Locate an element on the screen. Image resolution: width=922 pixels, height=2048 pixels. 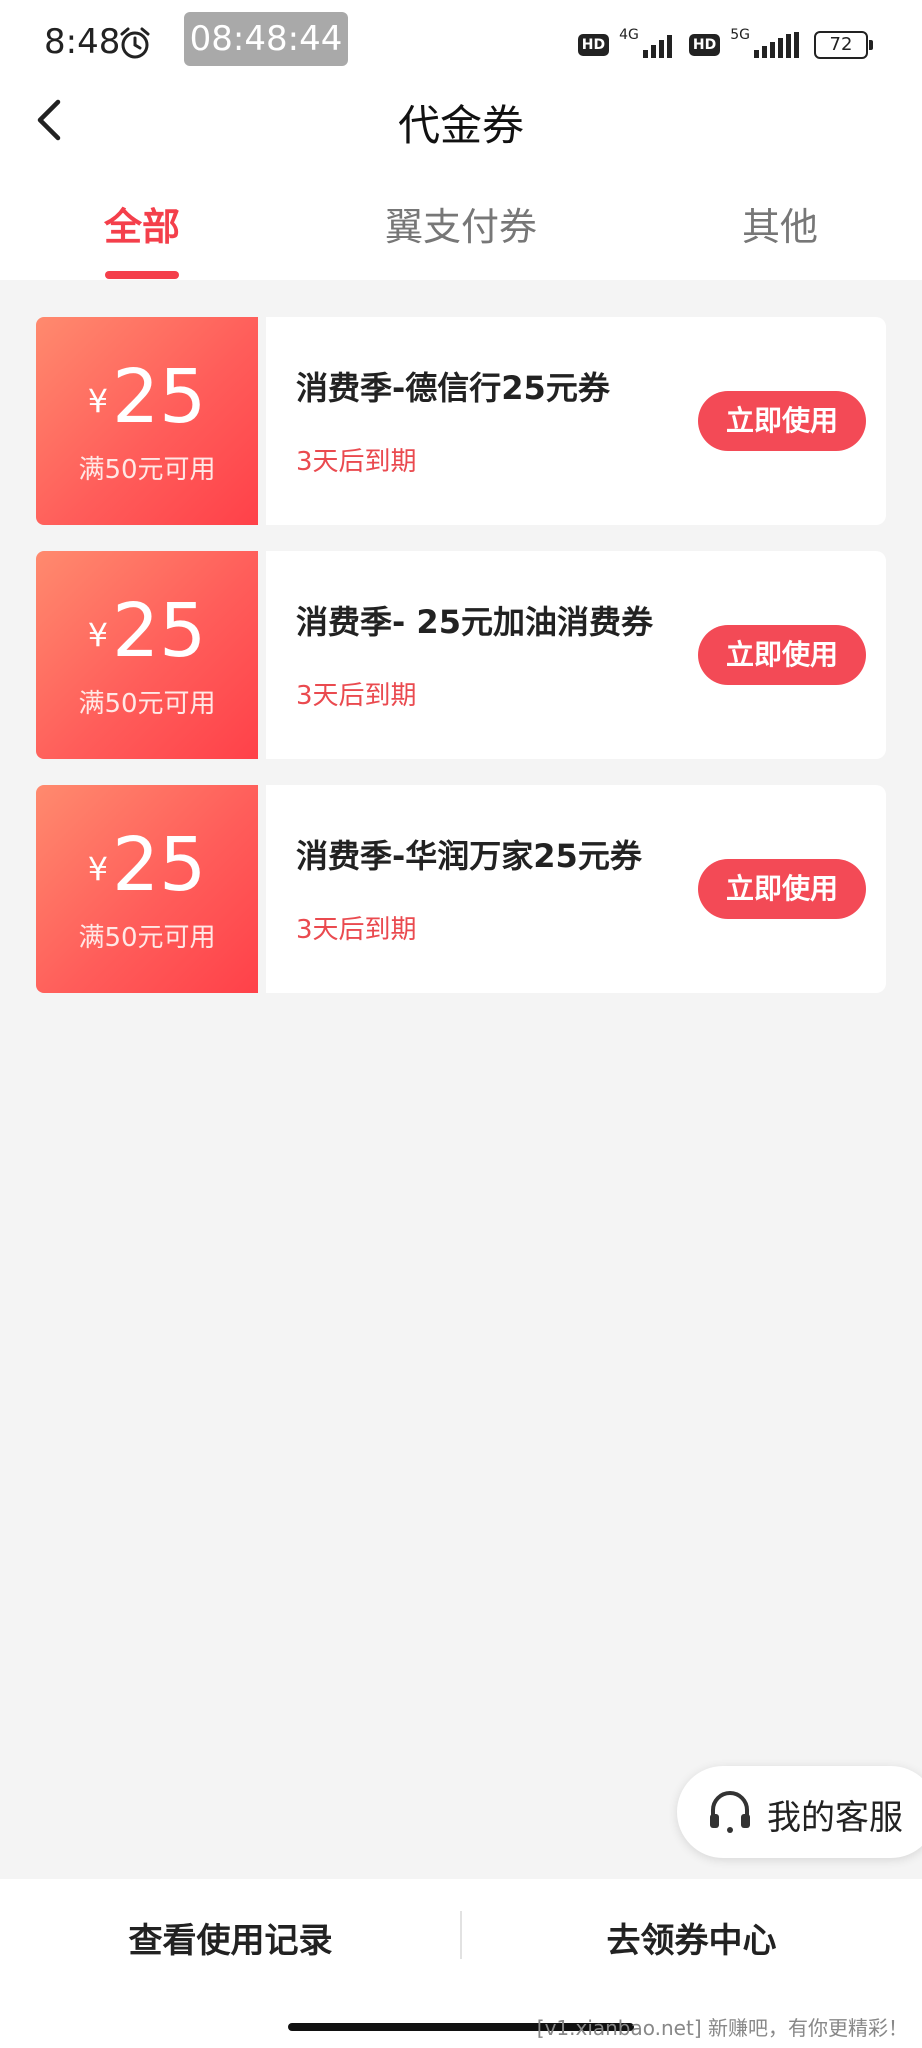
tab-other: 其他 is located at coordinates (780, 223).